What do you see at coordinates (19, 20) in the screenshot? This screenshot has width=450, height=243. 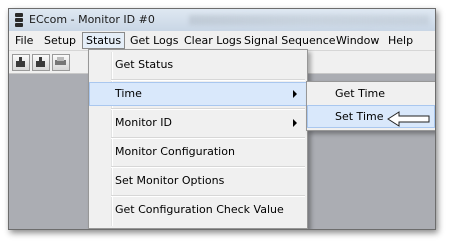 I see `app-icon` at bounding box center [19, 20].